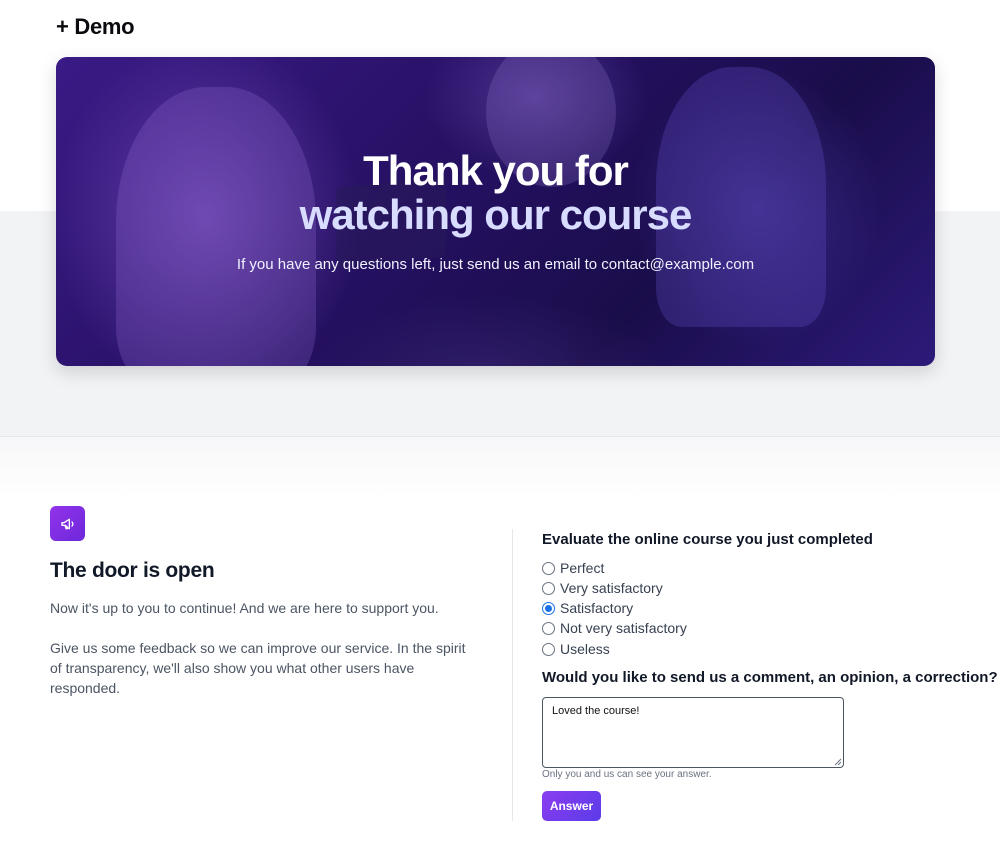 This screenshot has height=859, width=1000. Describe the element at coordinates (548, 608) in the screenshot. I see `radio-button-checked` at that location.